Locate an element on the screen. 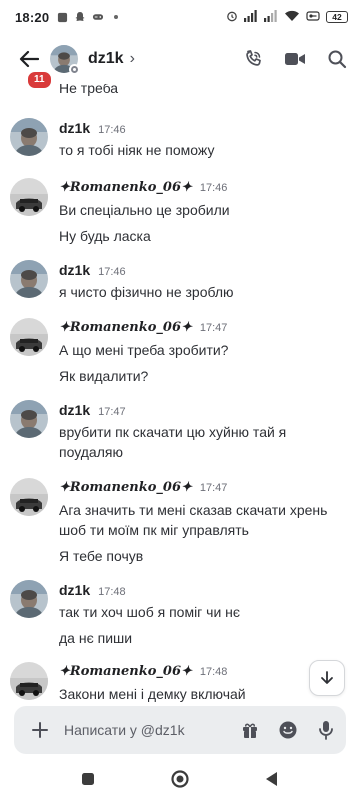 Image resolution: width=360 pixels, height=800 pixels. status-left-icons is located at coordinates (89, 17).